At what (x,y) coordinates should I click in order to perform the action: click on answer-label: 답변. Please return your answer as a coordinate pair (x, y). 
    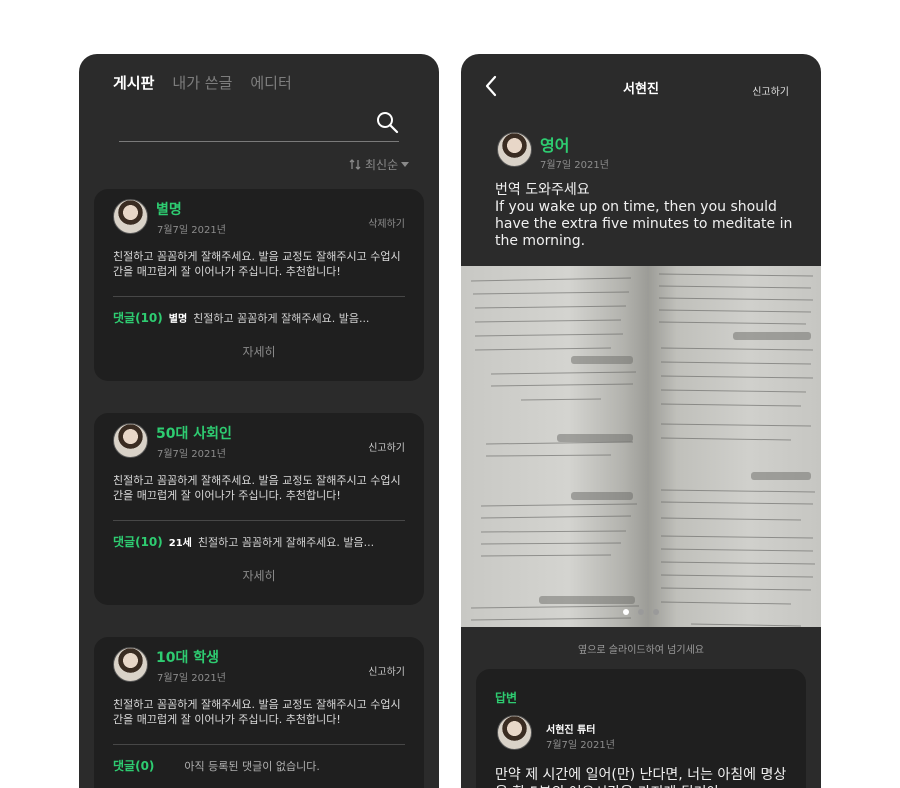
    Looking at the image, I should click on (506, 698).